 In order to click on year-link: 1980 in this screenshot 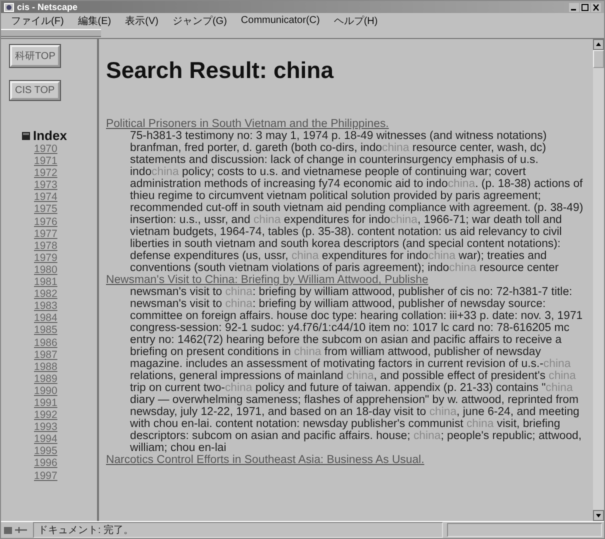, I will do `click(46, 270)`.